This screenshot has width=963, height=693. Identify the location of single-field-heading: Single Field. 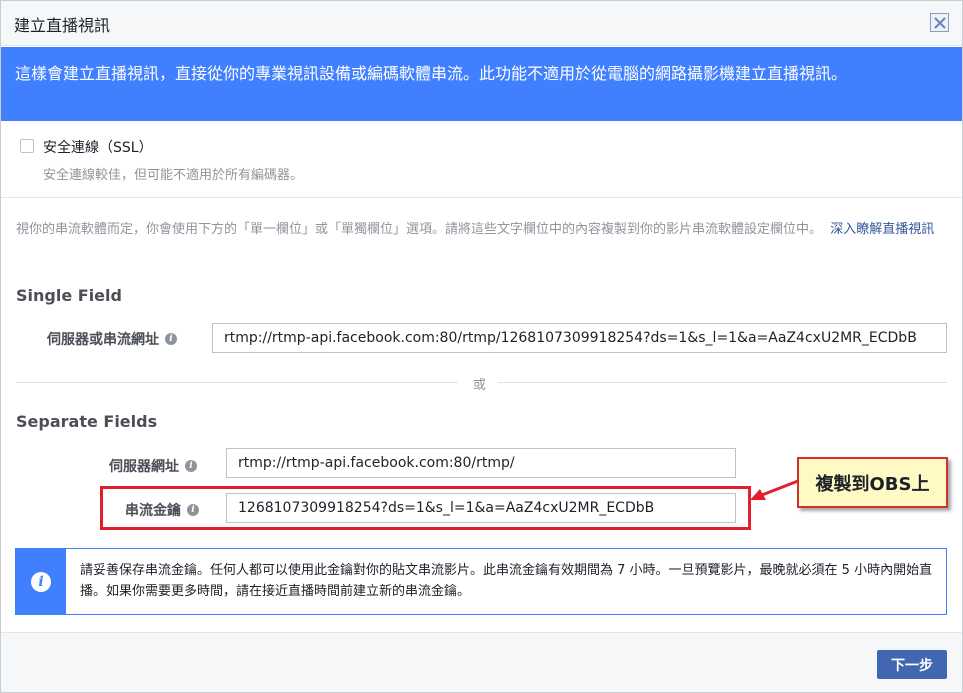
(69, 295).